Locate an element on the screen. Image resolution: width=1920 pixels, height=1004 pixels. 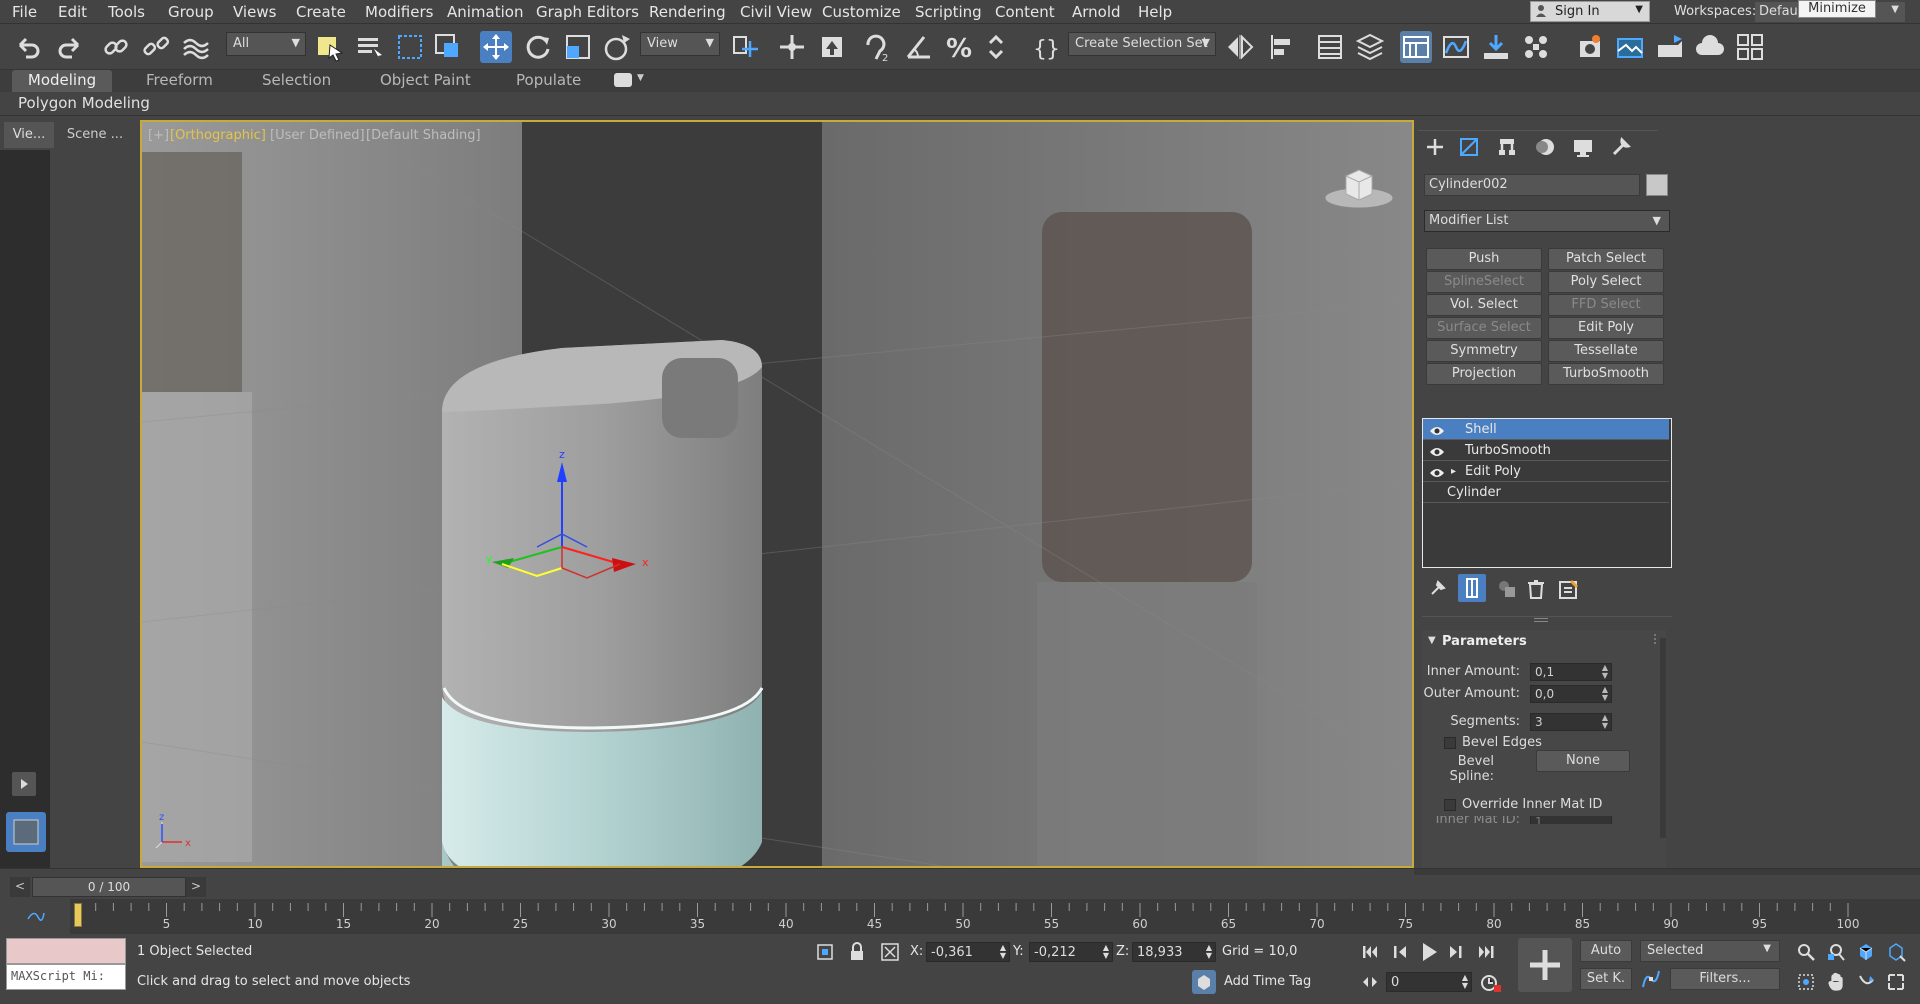
unlink-icon is located at coordinates (156, 47).